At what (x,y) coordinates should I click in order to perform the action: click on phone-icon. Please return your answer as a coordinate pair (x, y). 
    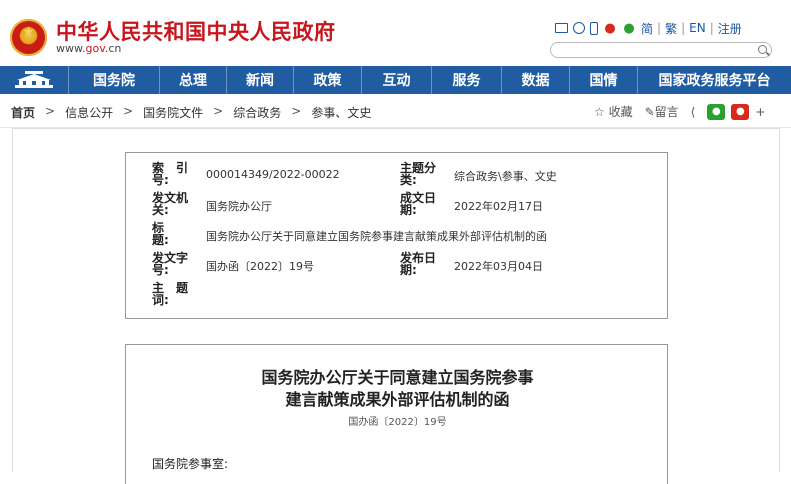
    Looking at the image, I should click on (594, 28).